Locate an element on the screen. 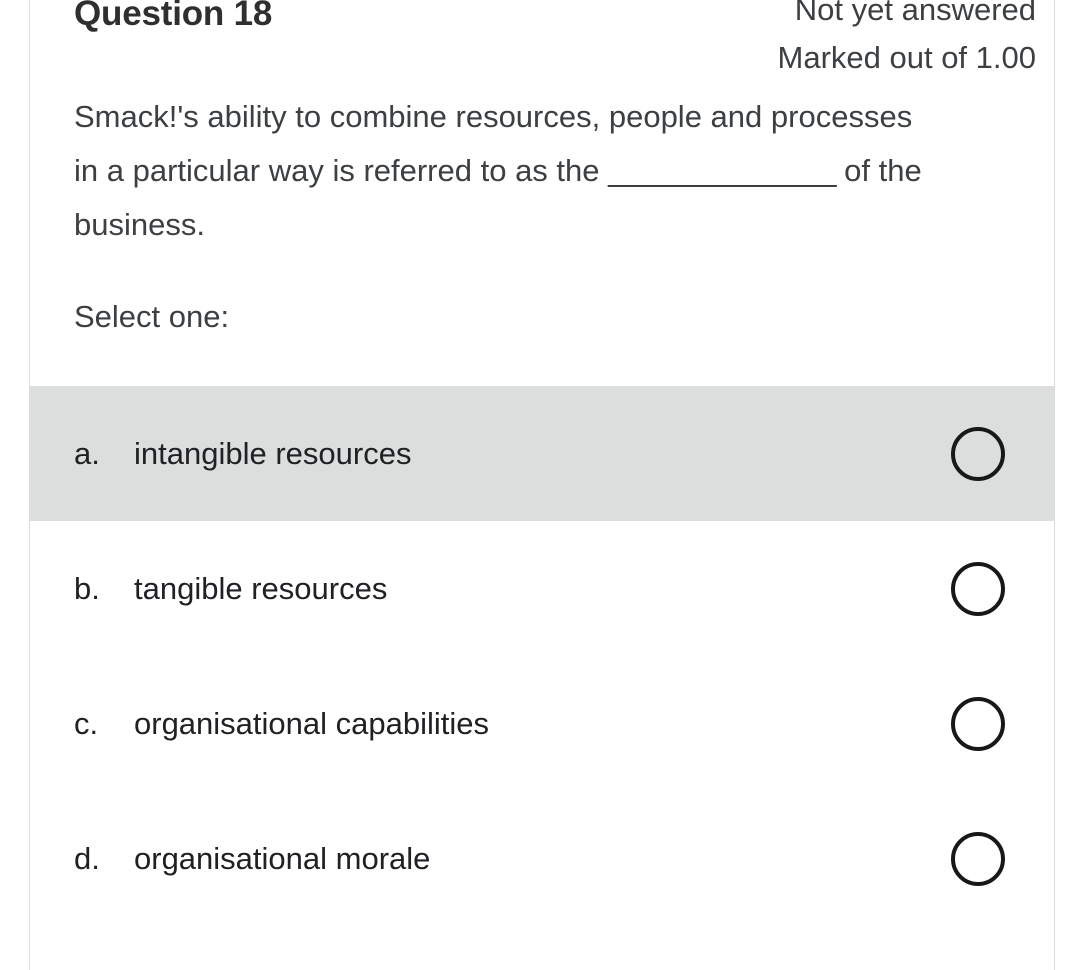 The image size is (1080, 970). answer-option-c: c. organisational capabilities is located at coordinates (542, 723).